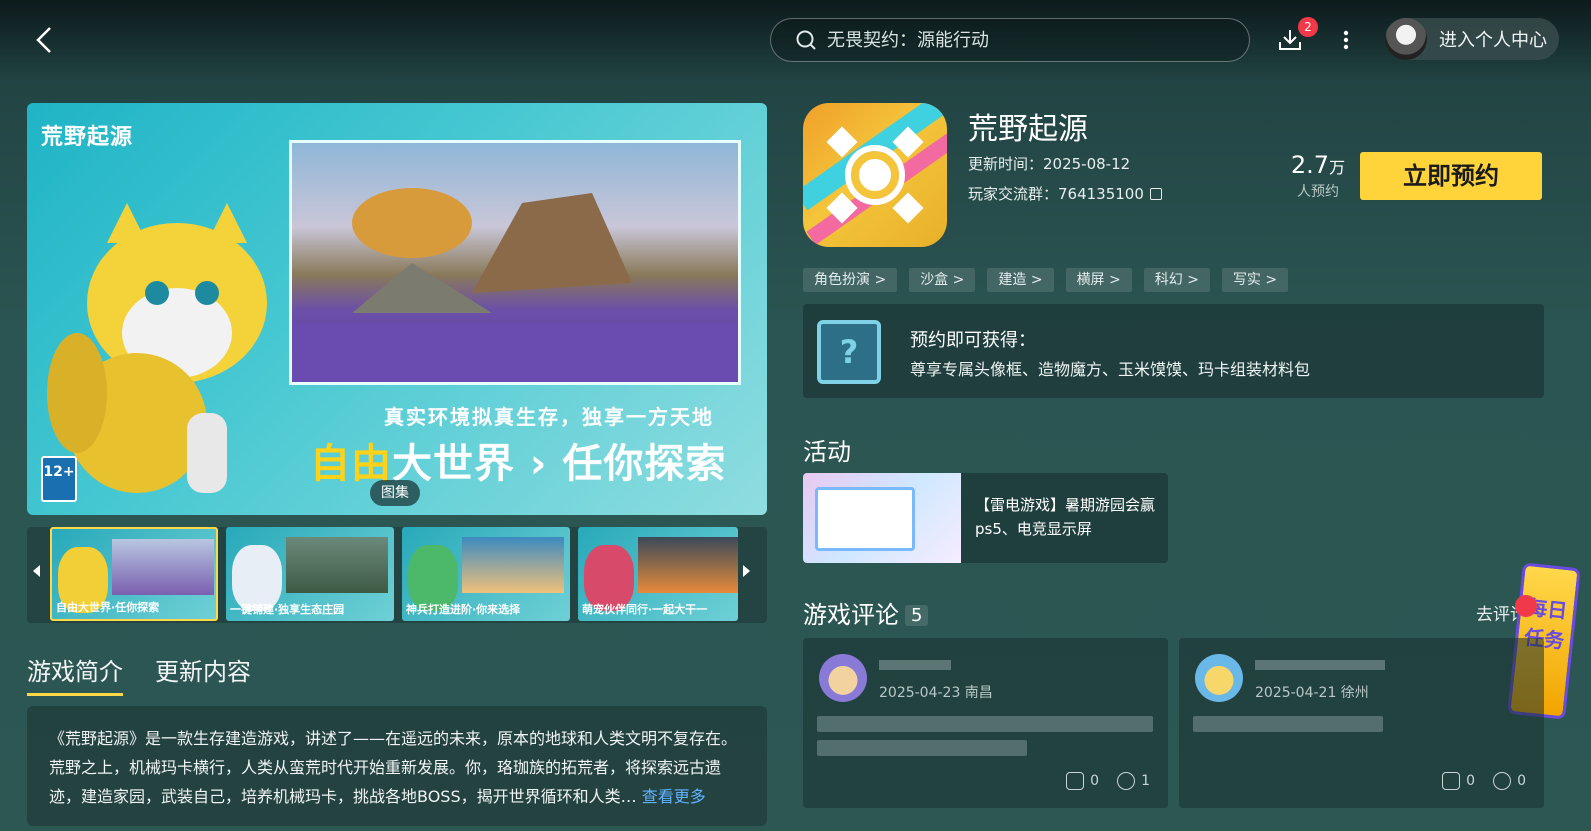 The image size is (1591, 831). What do you see at coordinates (806, 40) in the screenshot?
I see `search-icon` at bounding box center [806, 40].